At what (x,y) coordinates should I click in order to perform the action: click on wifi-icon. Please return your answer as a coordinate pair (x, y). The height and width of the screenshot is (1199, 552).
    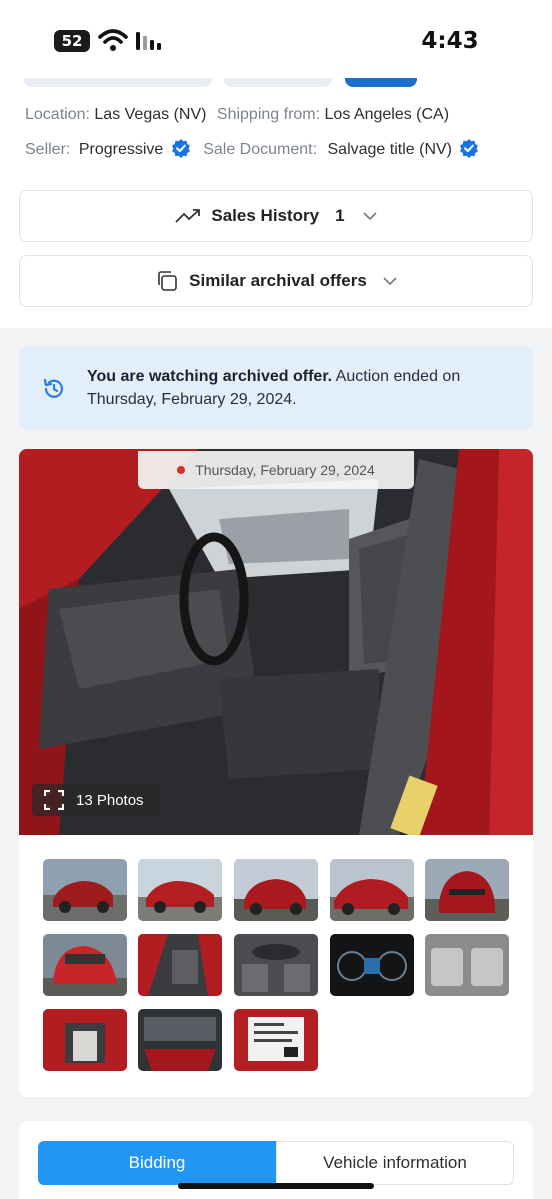
    Looking at the image, I should click on (113, 40).